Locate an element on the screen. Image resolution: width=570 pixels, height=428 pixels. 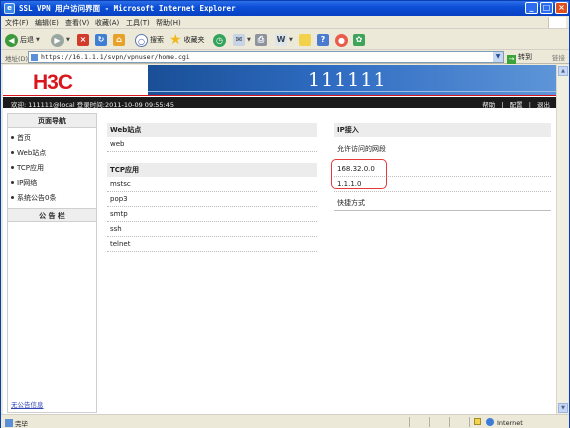
forward-arrow-icon: ▶ is located at coordinates (57, 40).